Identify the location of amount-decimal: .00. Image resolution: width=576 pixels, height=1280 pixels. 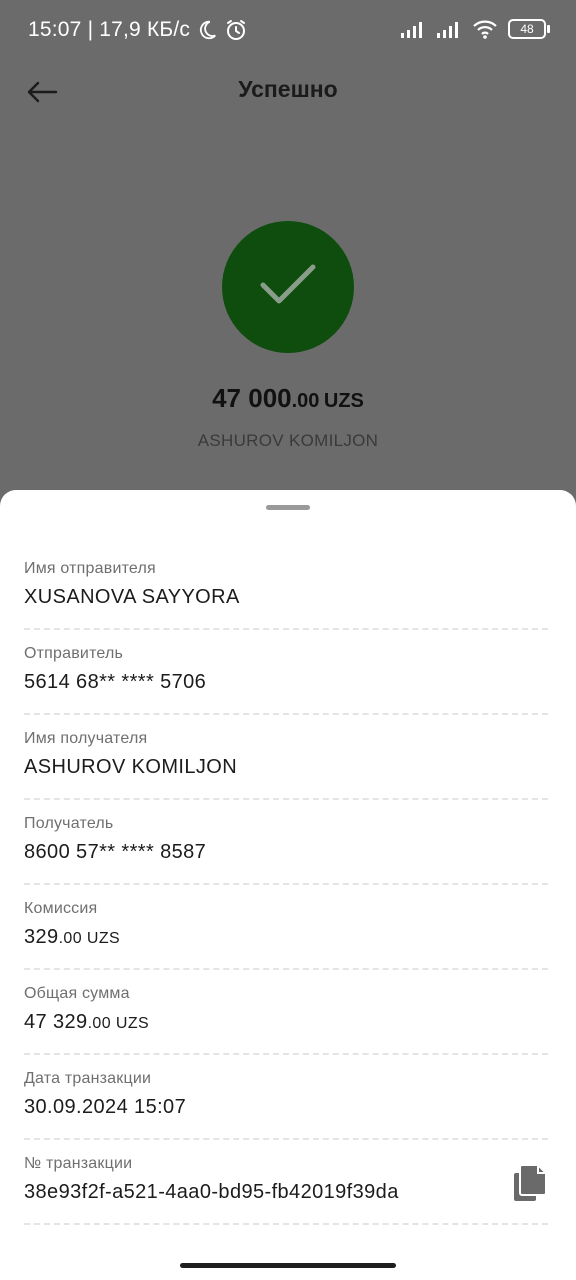
(305, 401).